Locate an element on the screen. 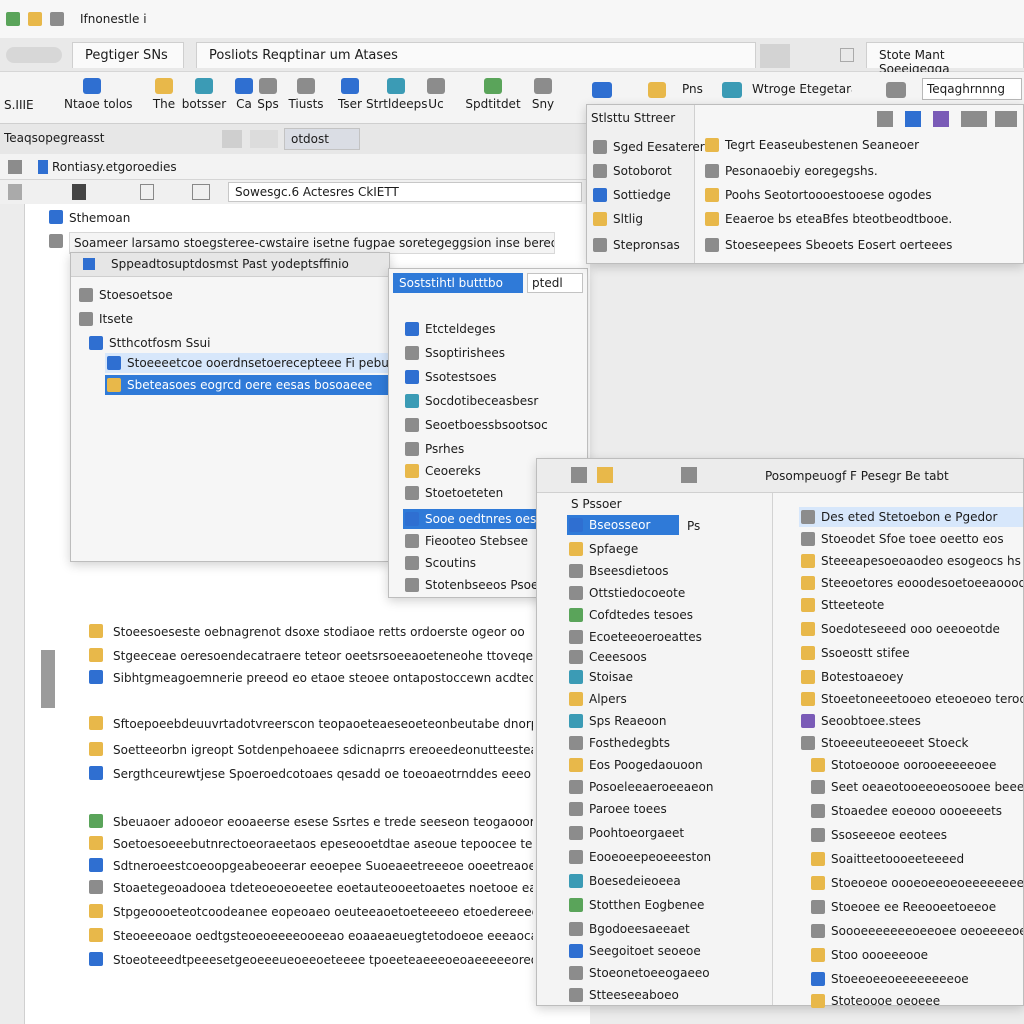 This screenshot has width=1024, height=1024. ribbon-right-3: Teqaghrnnng is located at coordinates (972, 89).